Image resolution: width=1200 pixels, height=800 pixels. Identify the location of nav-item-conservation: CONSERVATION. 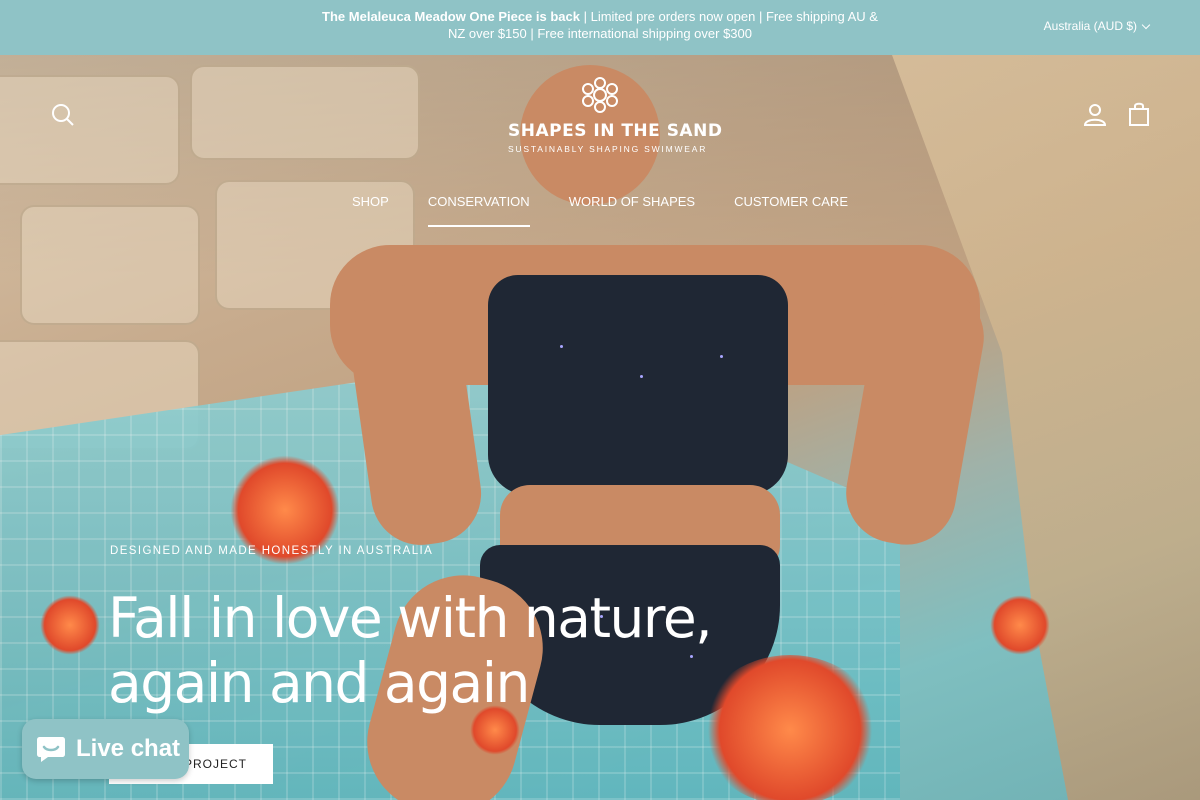
(478, 210).